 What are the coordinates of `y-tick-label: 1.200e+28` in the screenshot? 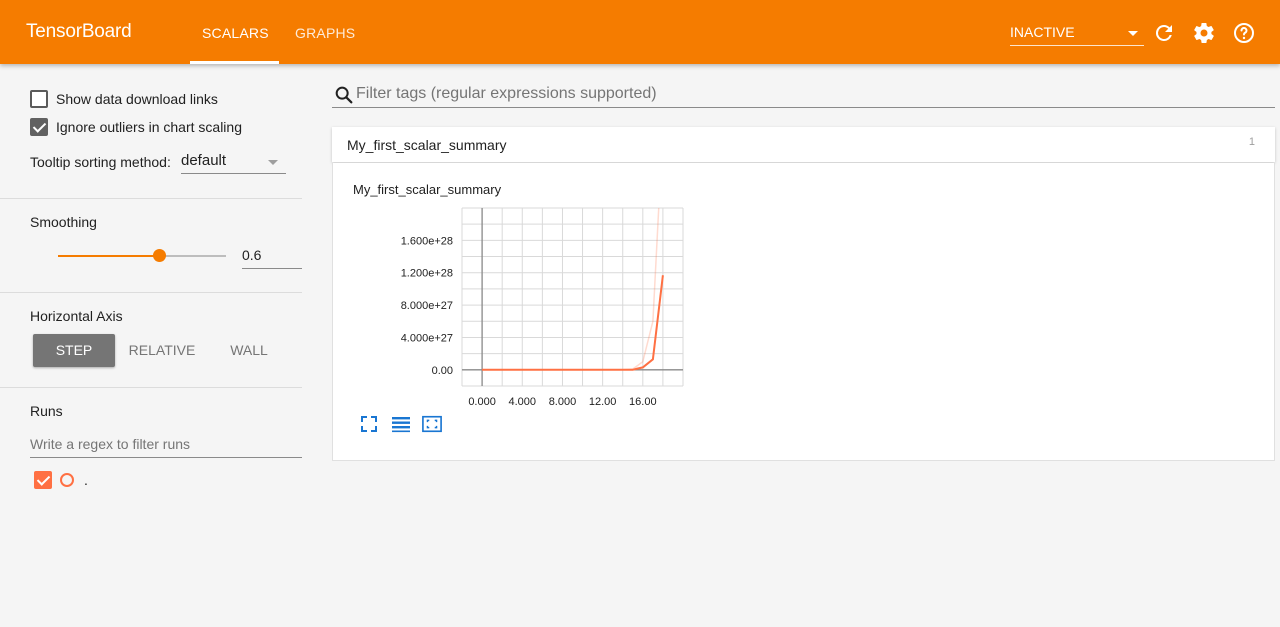 It's located at (427, 274).